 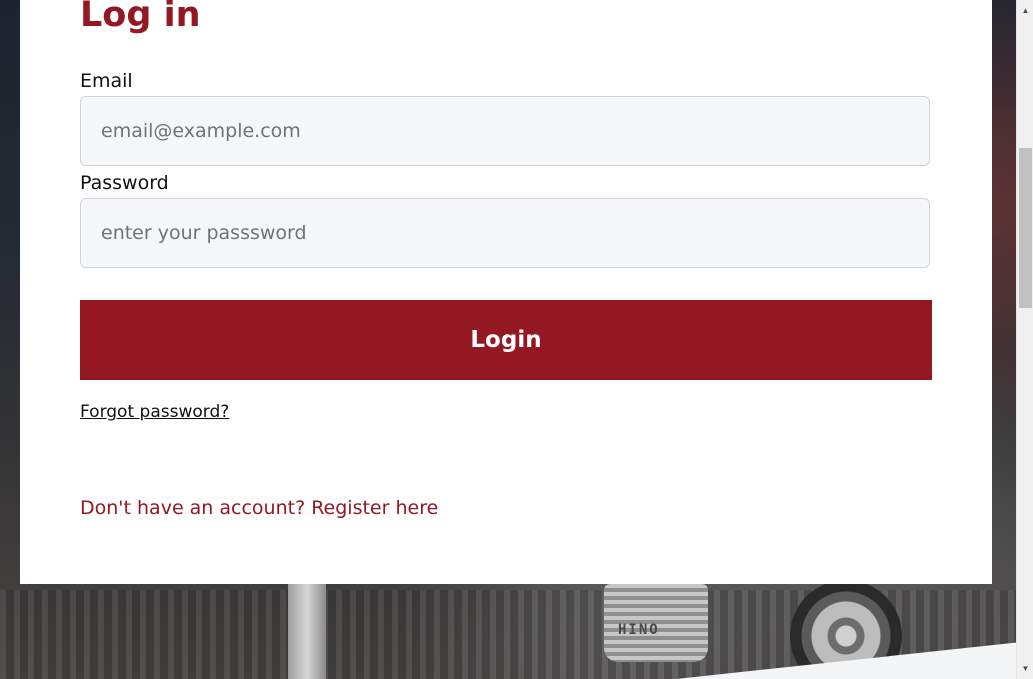 I want to click on login-button: Login, so click(x=506, y=340).